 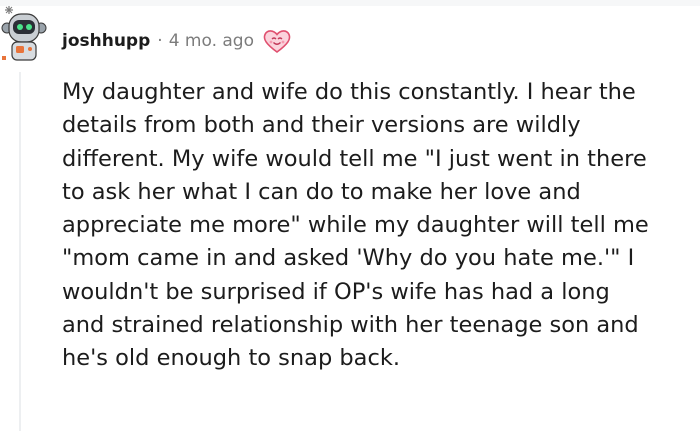 What do you see at coordinates (277, 41) in the screenshot?
I see `heart-face-icon` at bounding box center [277, 41].